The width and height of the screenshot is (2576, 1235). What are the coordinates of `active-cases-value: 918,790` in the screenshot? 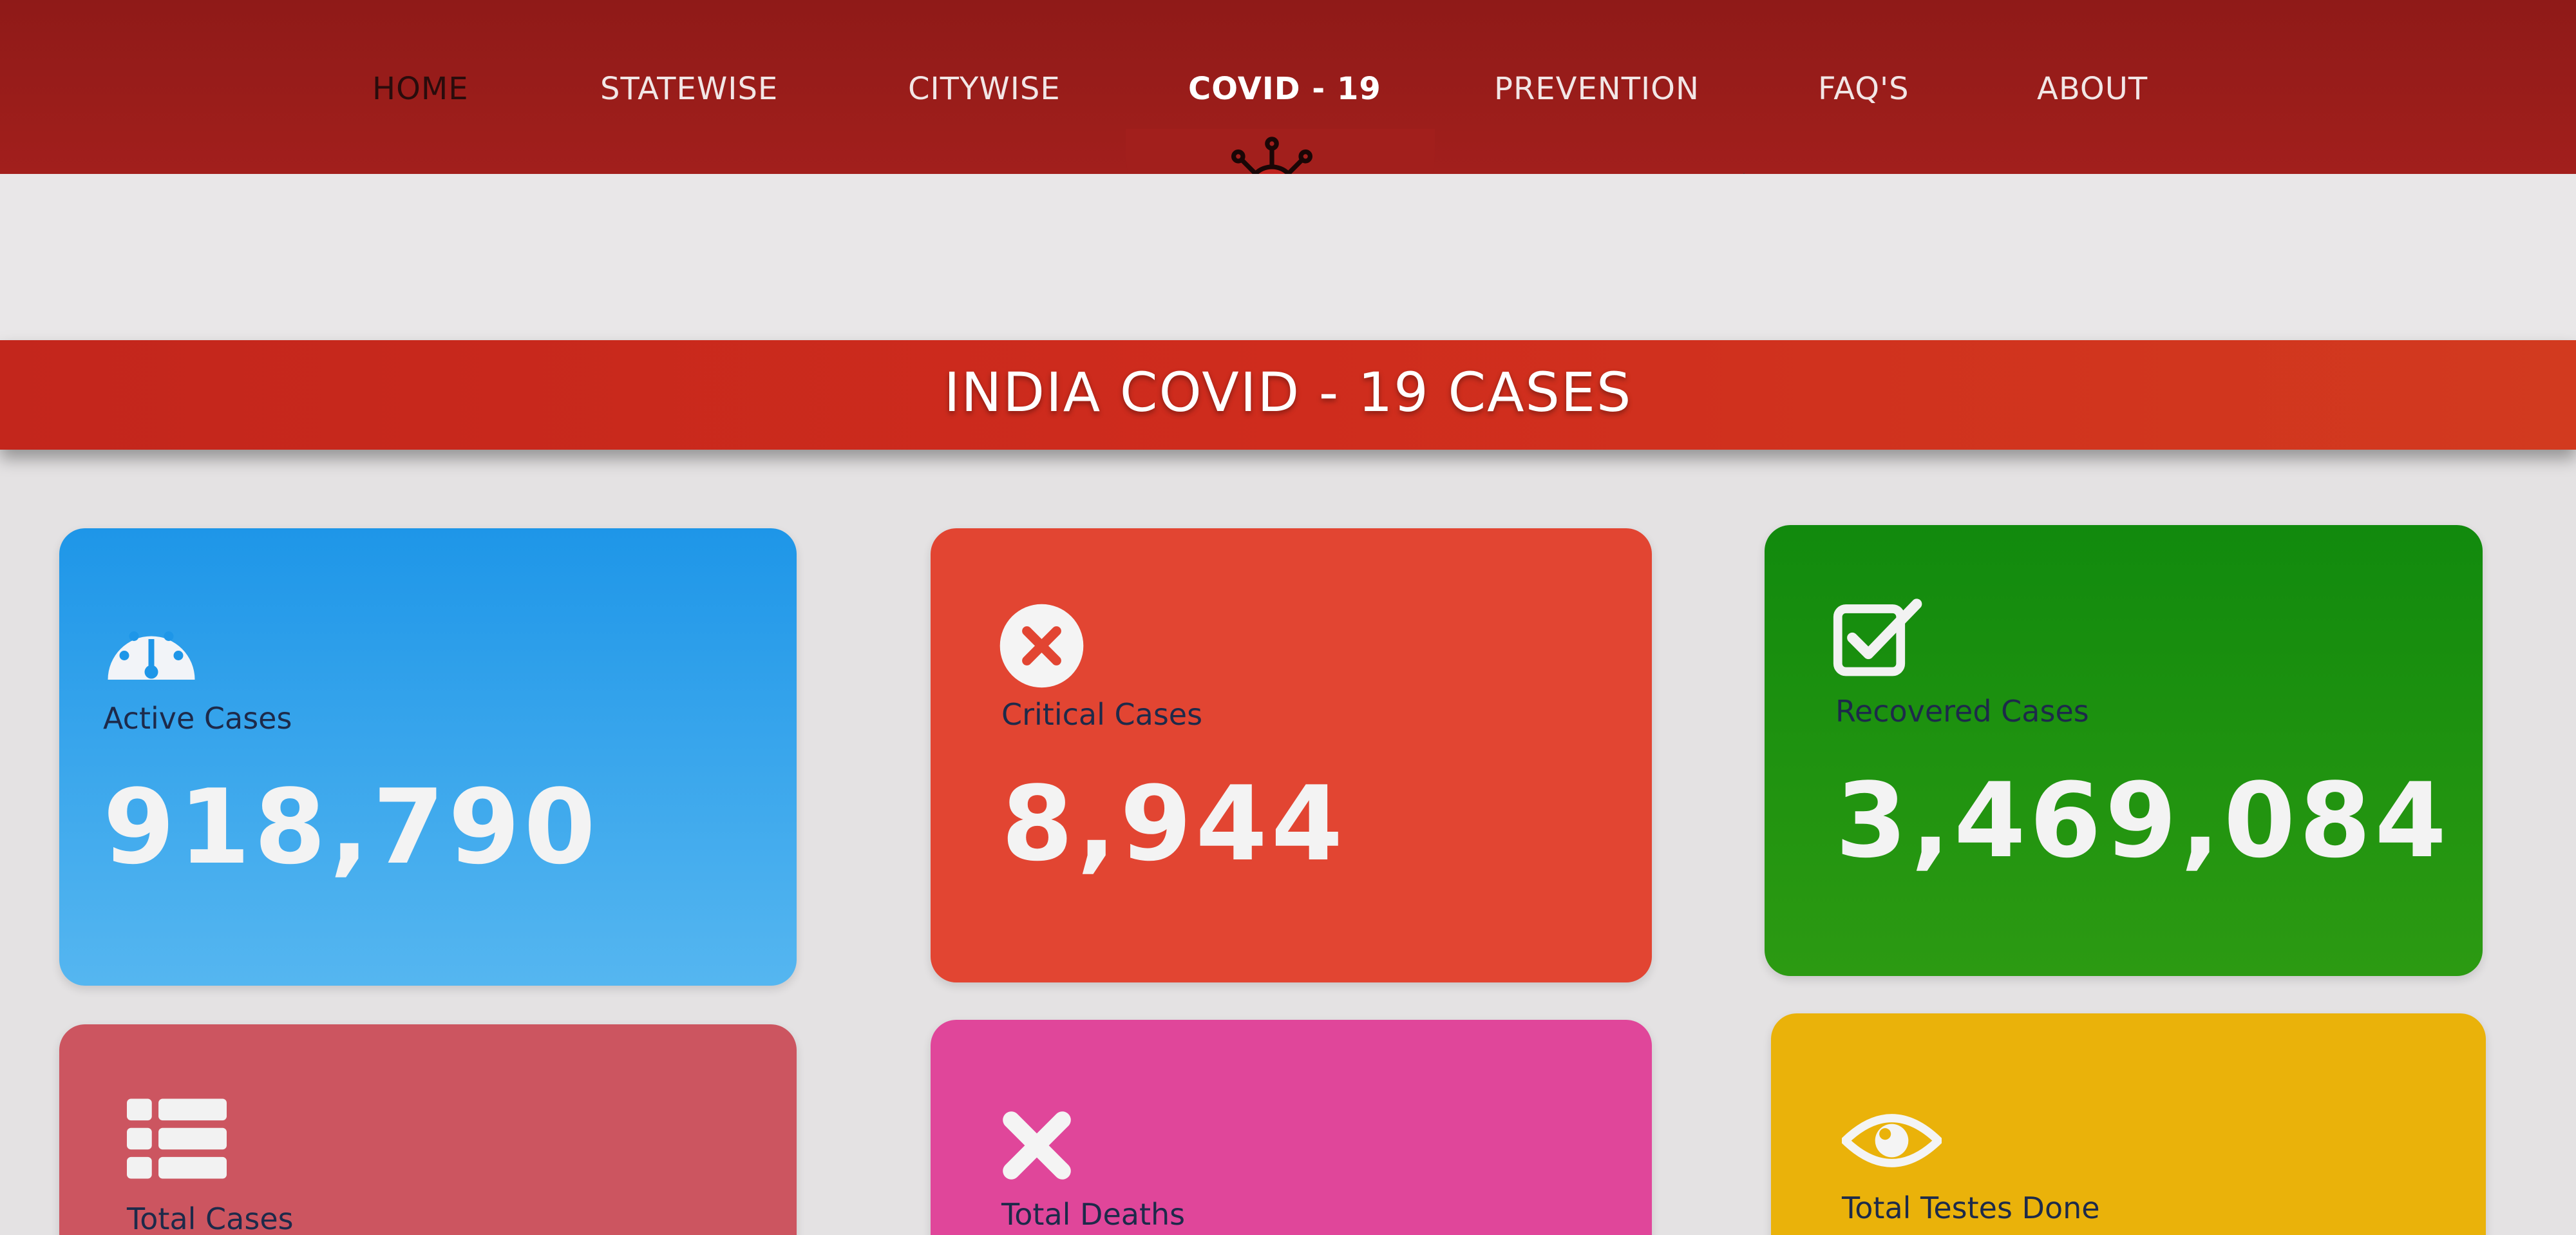 It's located at (351, 827).